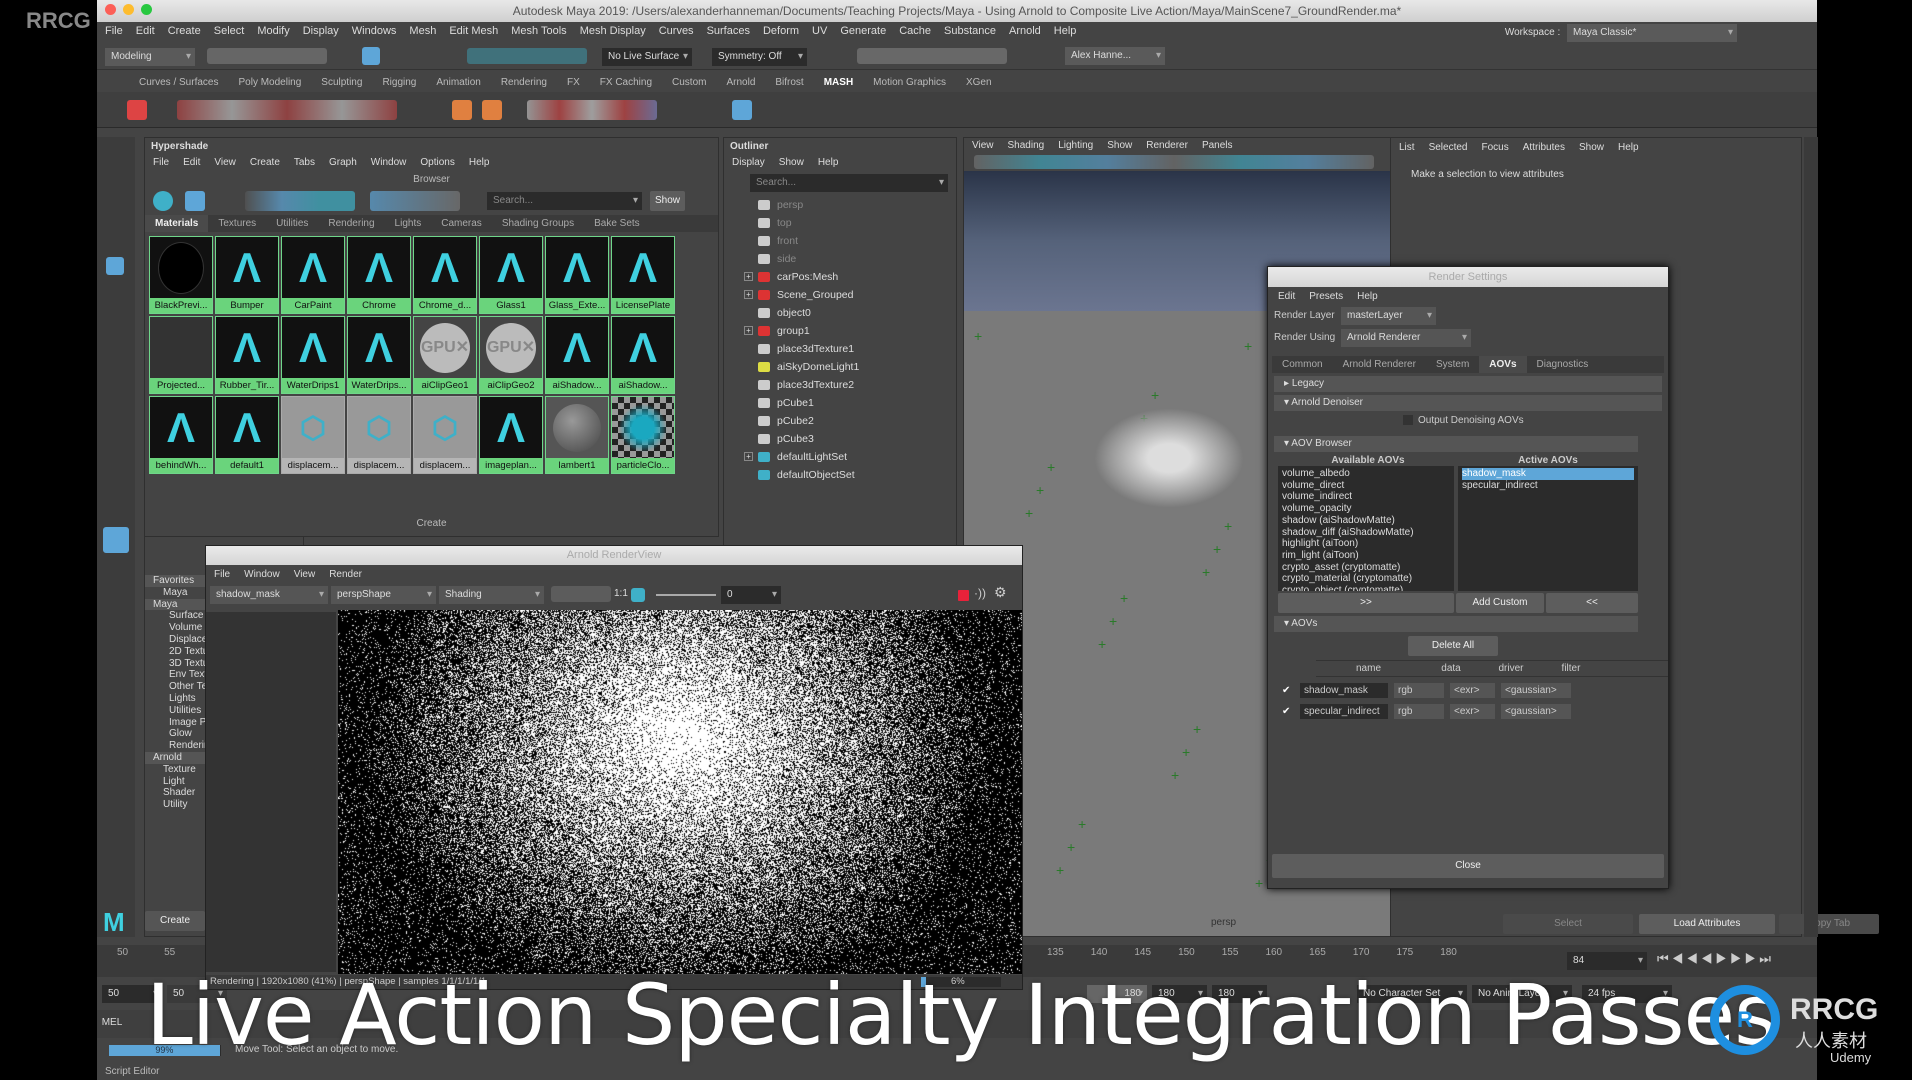 The width and height of the screenshot is (1912, 1080). Describe the element at coordinates (1167, 145) in the screenshot. I see `viewport-menu-renderer: Renderer` at that location.